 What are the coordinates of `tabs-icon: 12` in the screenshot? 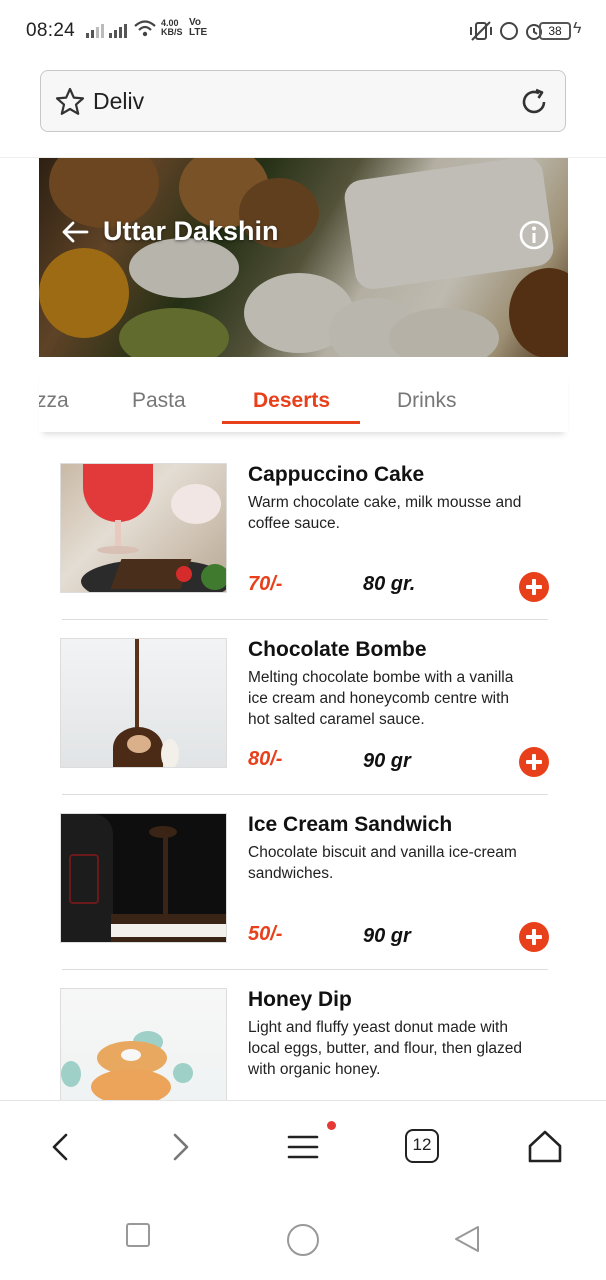 It's located at (422, 1146).